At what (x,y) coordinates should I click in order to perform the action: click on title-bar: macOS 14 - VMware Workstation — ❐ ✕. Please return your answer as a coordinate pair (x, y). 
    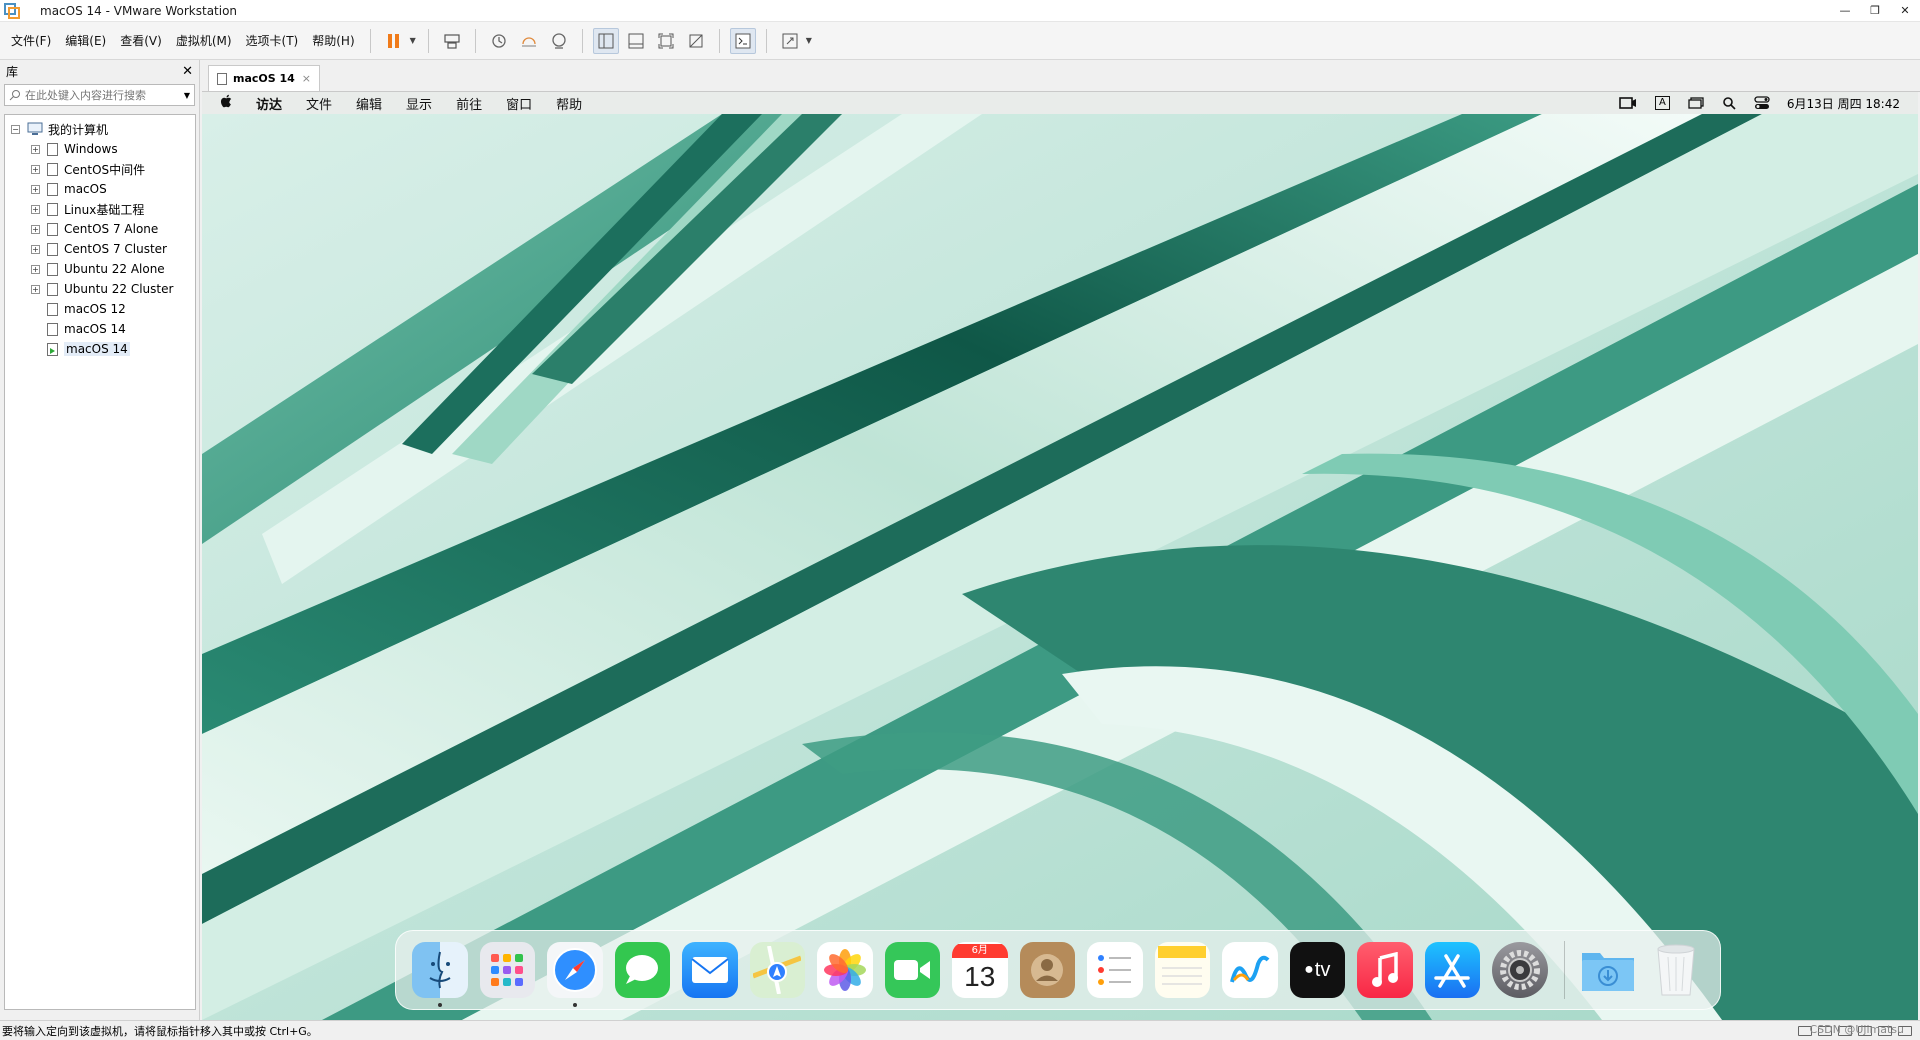
    Looking at the image, I should click on (960, 11).